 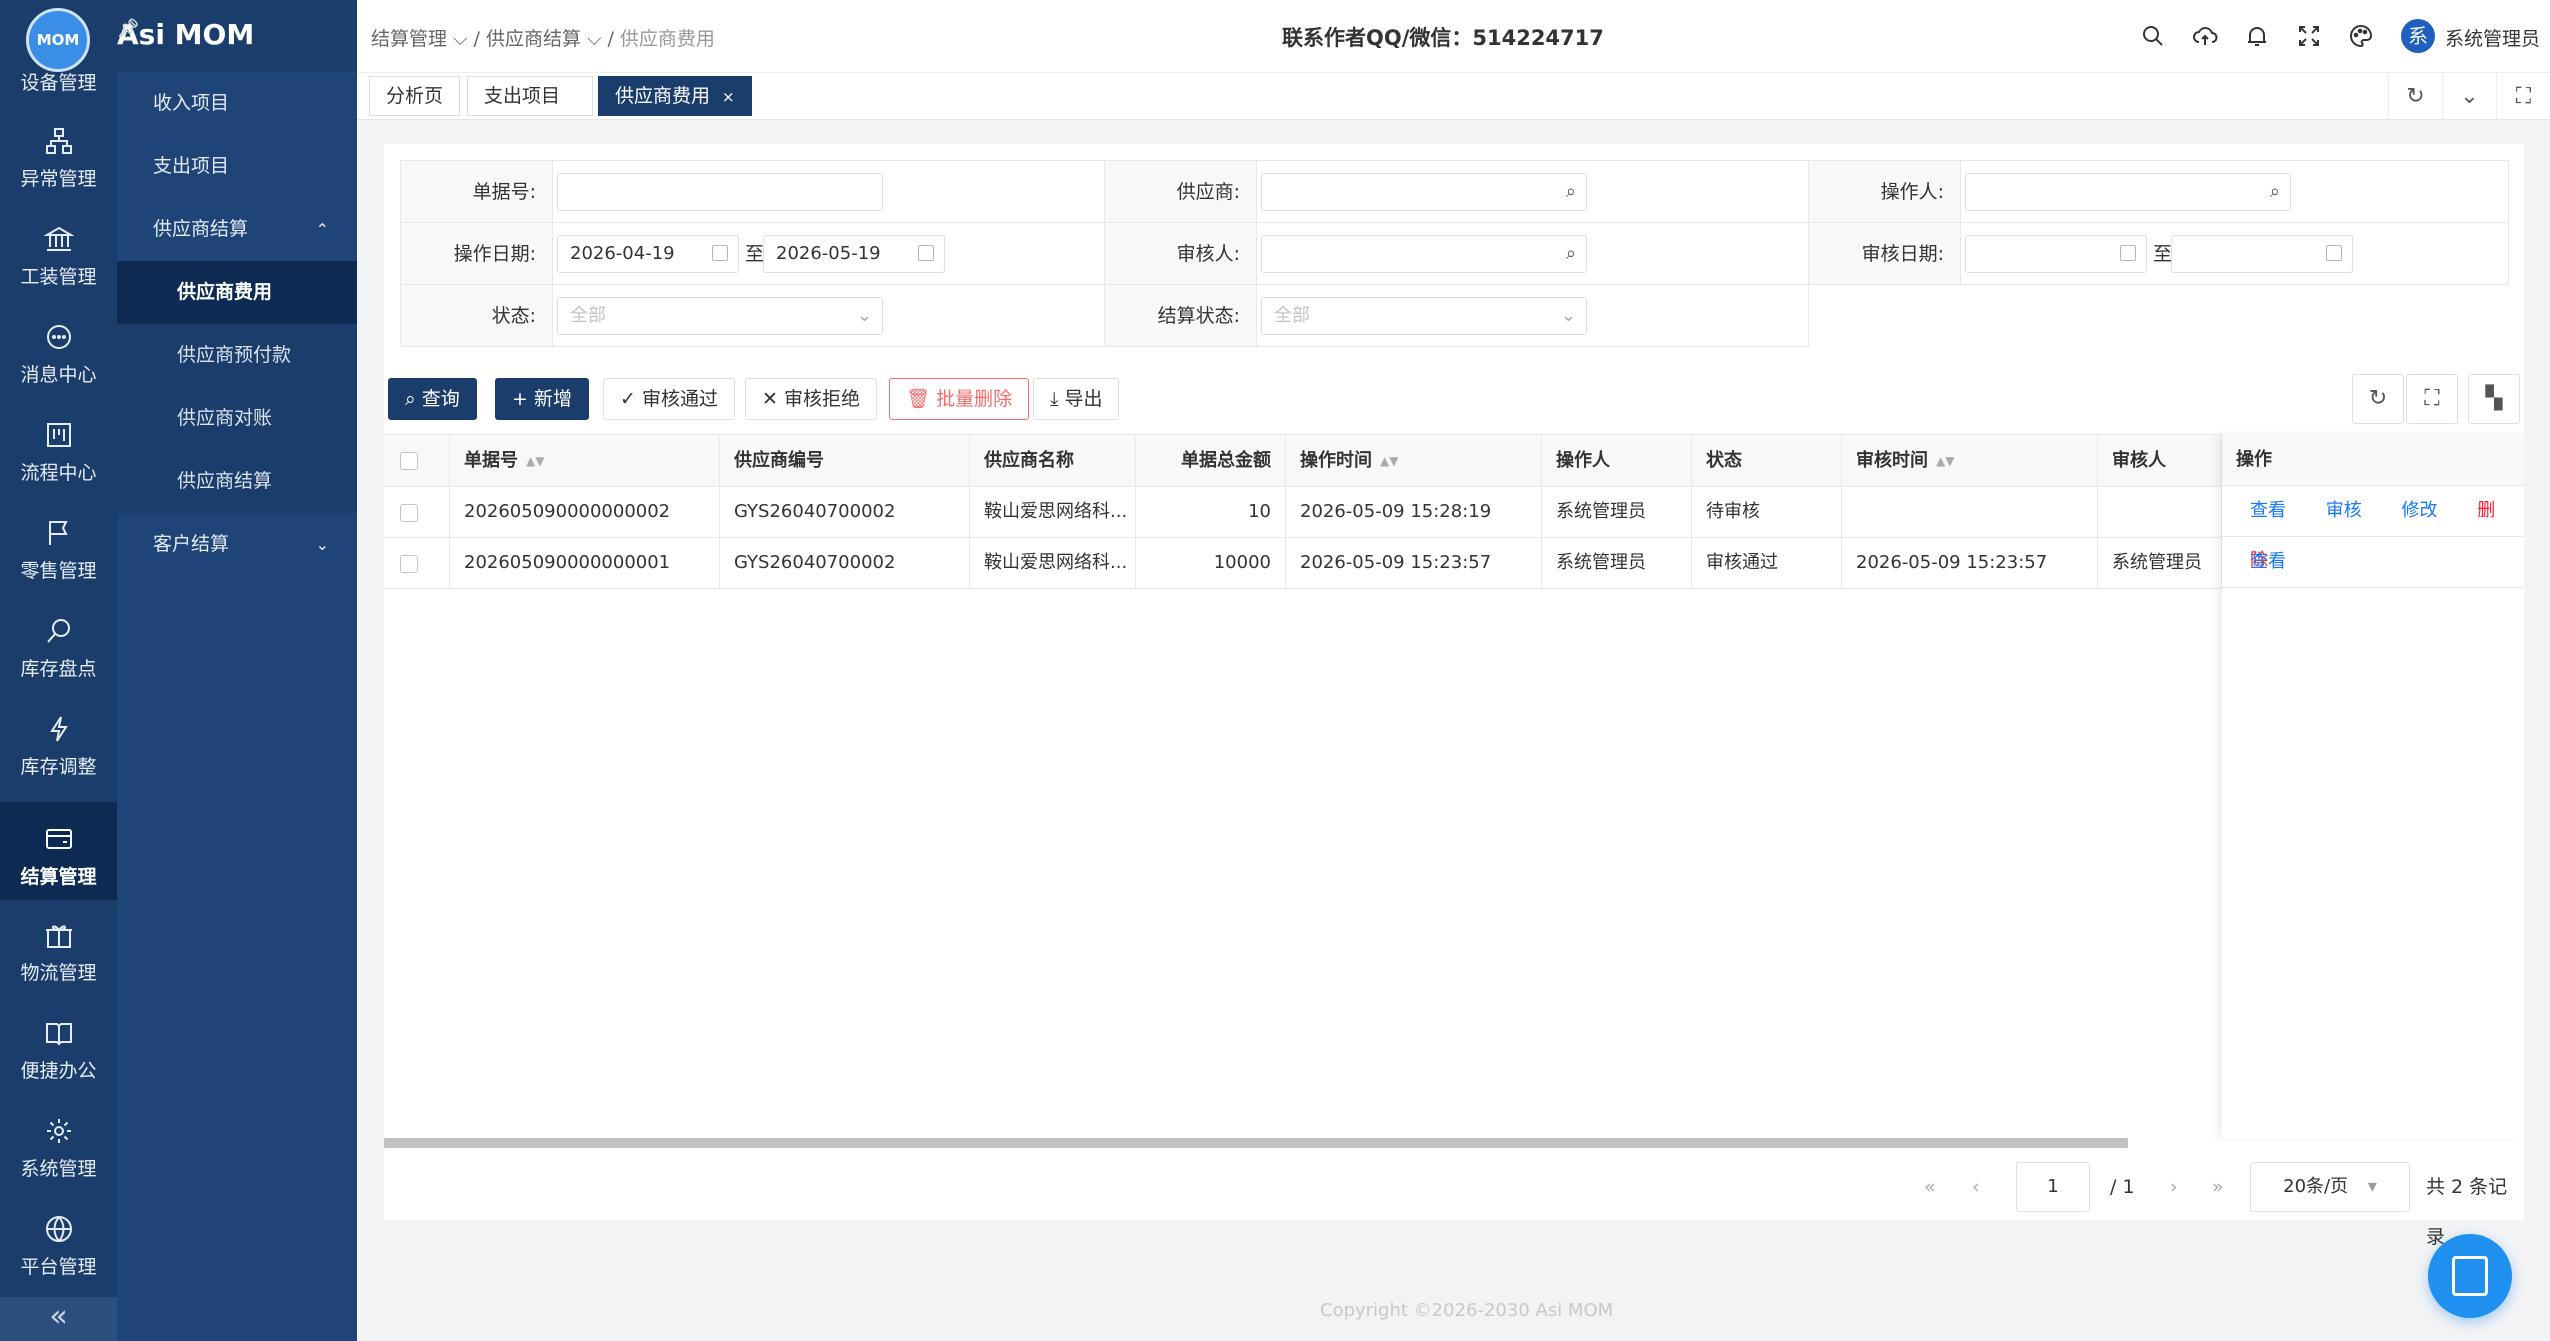 I want to click on query-button: ⌕ 查询, so click(x=432, y=399).